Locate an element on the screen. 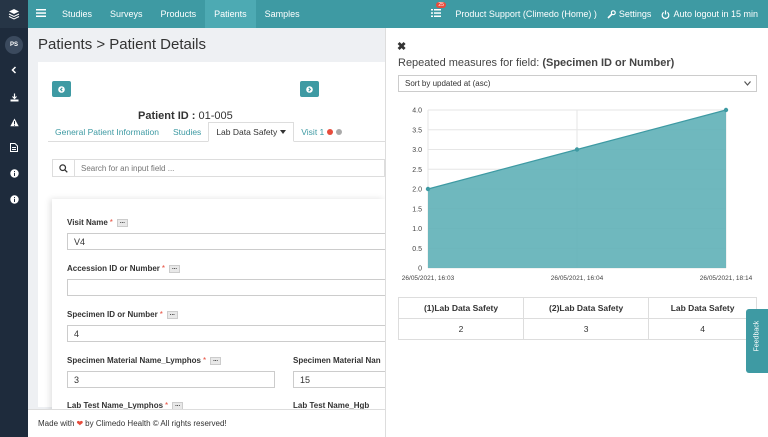  table-header: Lab Data Safety is located at coordinates (702, 308).